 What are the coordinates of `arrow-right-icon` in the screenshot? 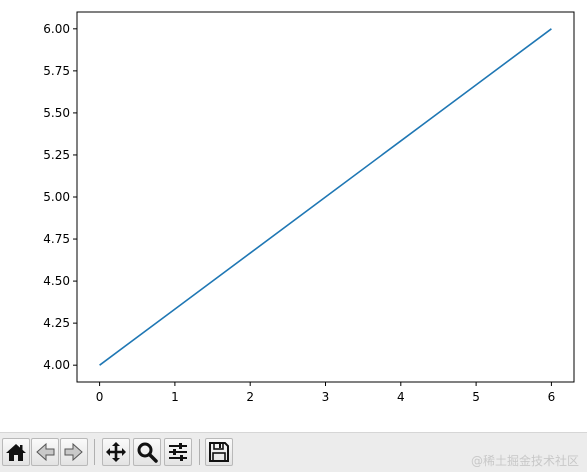 It's located at (73, 452).